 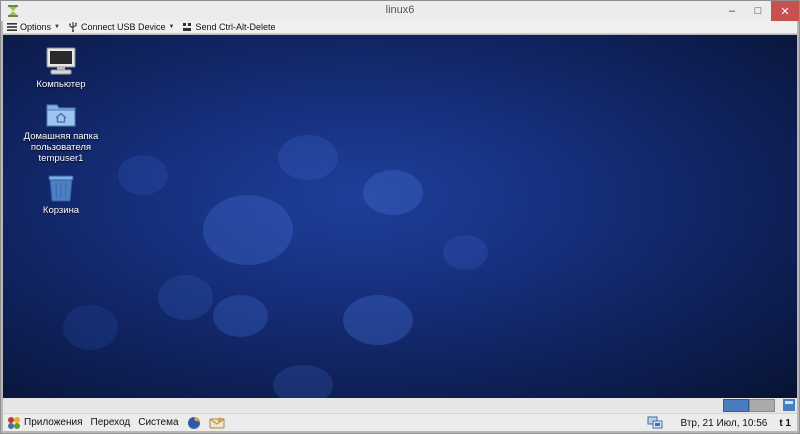 I want to click on minimize-icon: –, so click(x=732, y=11).